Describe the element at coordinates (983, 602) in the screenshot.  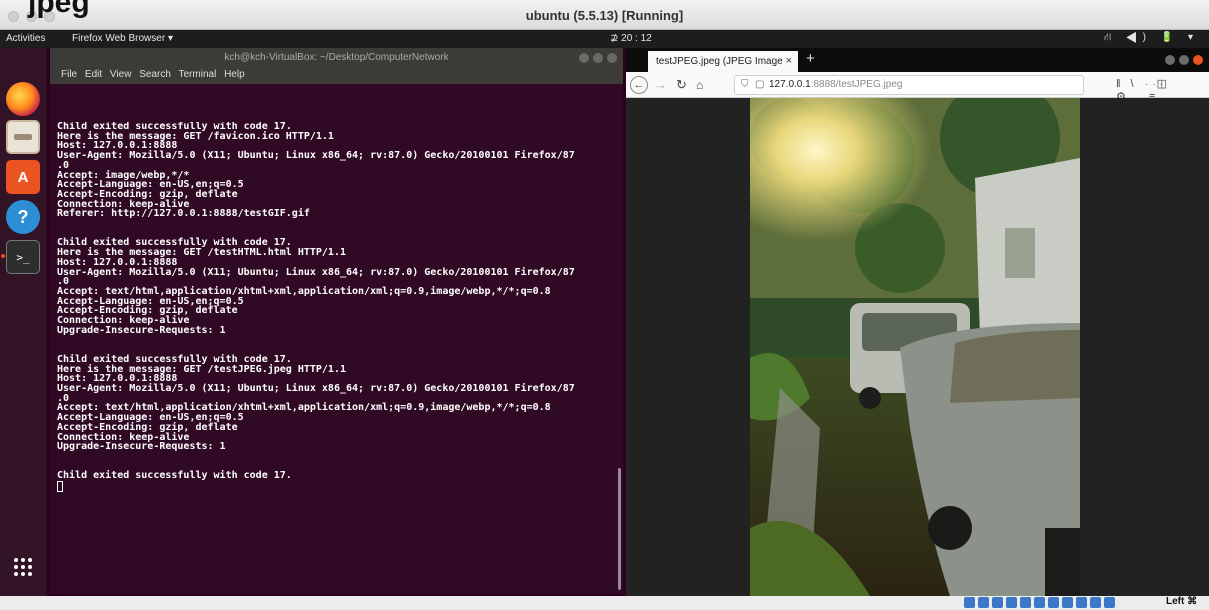
I see `hard-disk-icon` at that location.